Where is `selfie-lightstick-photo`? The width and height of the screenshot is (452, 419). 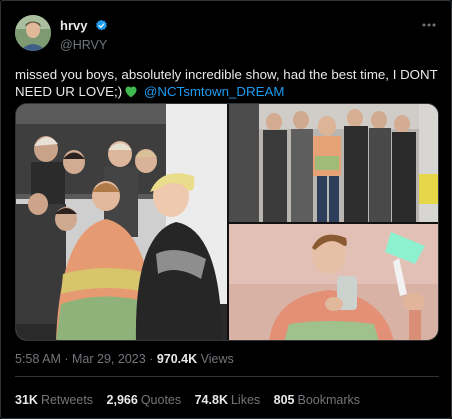 selfie-lightstick-photo is located at coordinates (333, 282).